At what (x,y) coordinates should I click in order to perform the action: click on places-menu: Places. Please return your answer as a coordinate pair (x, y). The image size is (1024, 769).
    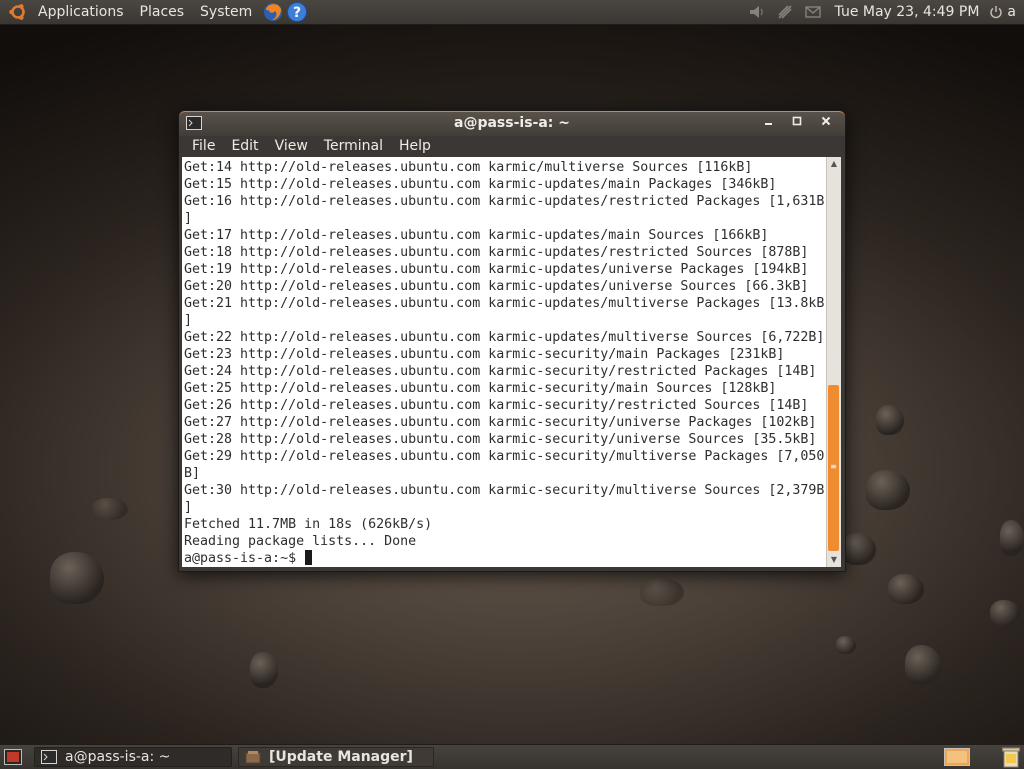
    Looking at the image, I should click on (162, 12).